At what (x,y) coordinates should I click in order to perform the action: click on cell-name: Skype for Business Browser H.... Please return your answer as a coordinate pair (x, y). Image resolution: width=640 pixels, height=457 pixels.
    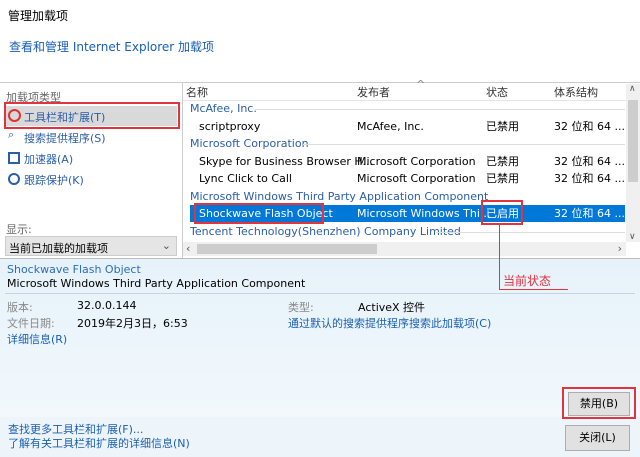
    Looking at the image, I should click on (286, 161).